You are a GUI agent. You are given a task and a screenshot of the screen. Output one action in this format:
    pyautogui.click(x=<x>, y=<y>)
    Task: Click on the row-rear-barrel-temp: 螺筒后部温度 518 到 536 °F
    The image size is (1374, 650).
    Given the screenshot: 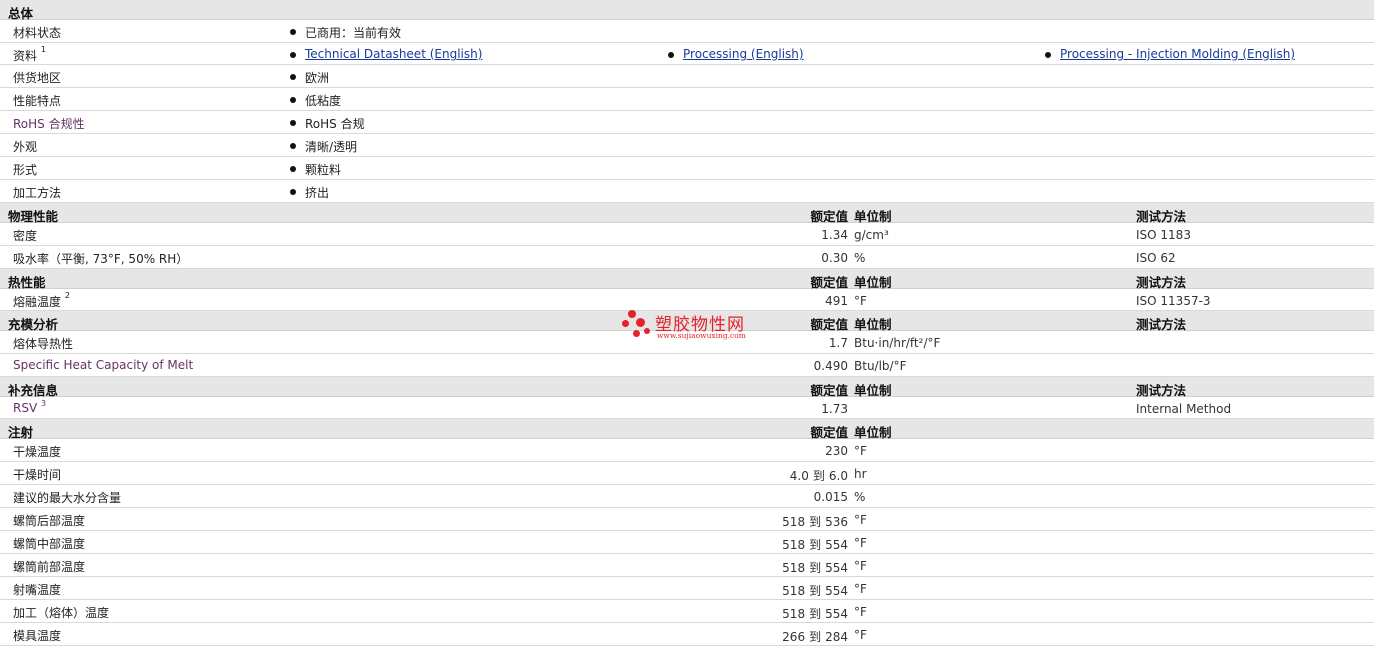 What is the action you would take?
    pyautogui.click(x=687, y=519)
    